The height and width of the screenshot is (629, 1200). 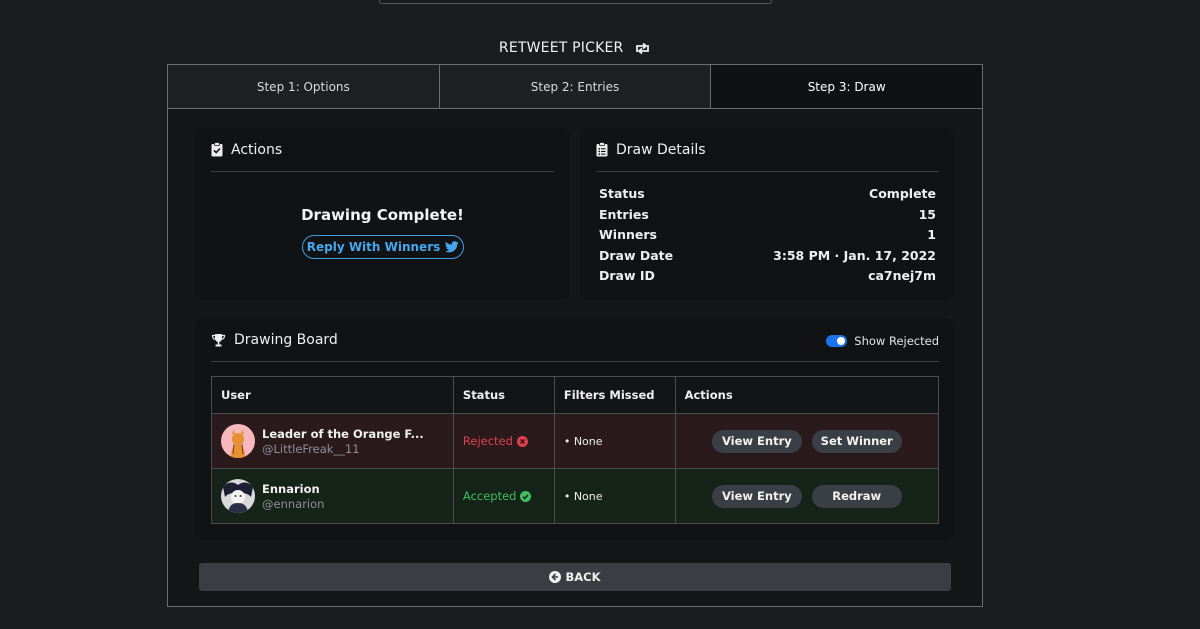 I want to click on table-header-row: User Status Filters Missed Actions, so click(x=575, y=395).